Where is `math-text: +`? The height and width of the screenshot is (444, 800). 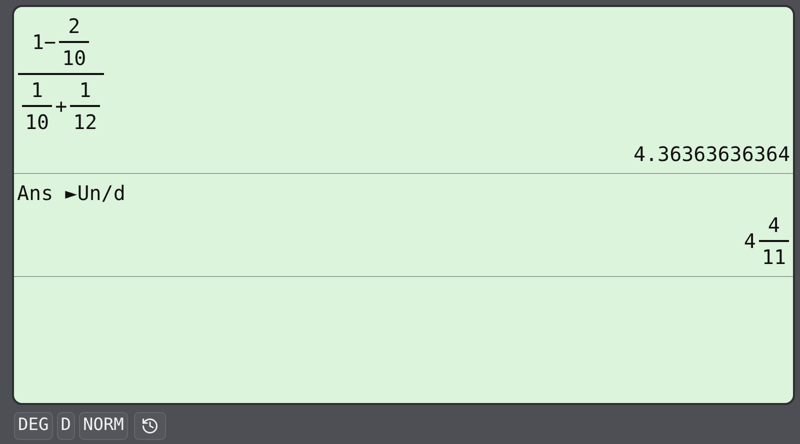 math-text: + is located at coordinates (61, 106).